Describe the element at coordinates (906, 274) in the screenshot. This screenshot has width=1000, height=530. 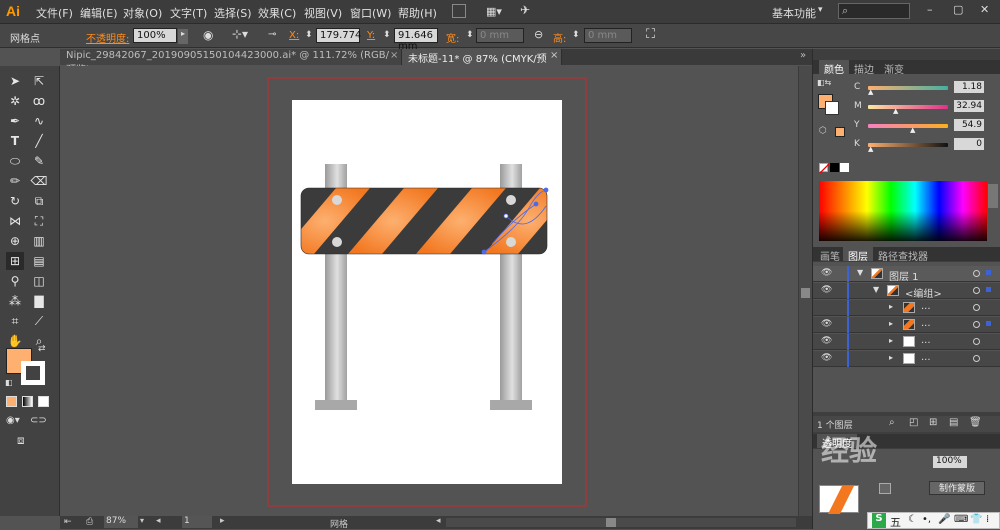
I see `layer-row: 👁 ▼ 图层 1` at that location.